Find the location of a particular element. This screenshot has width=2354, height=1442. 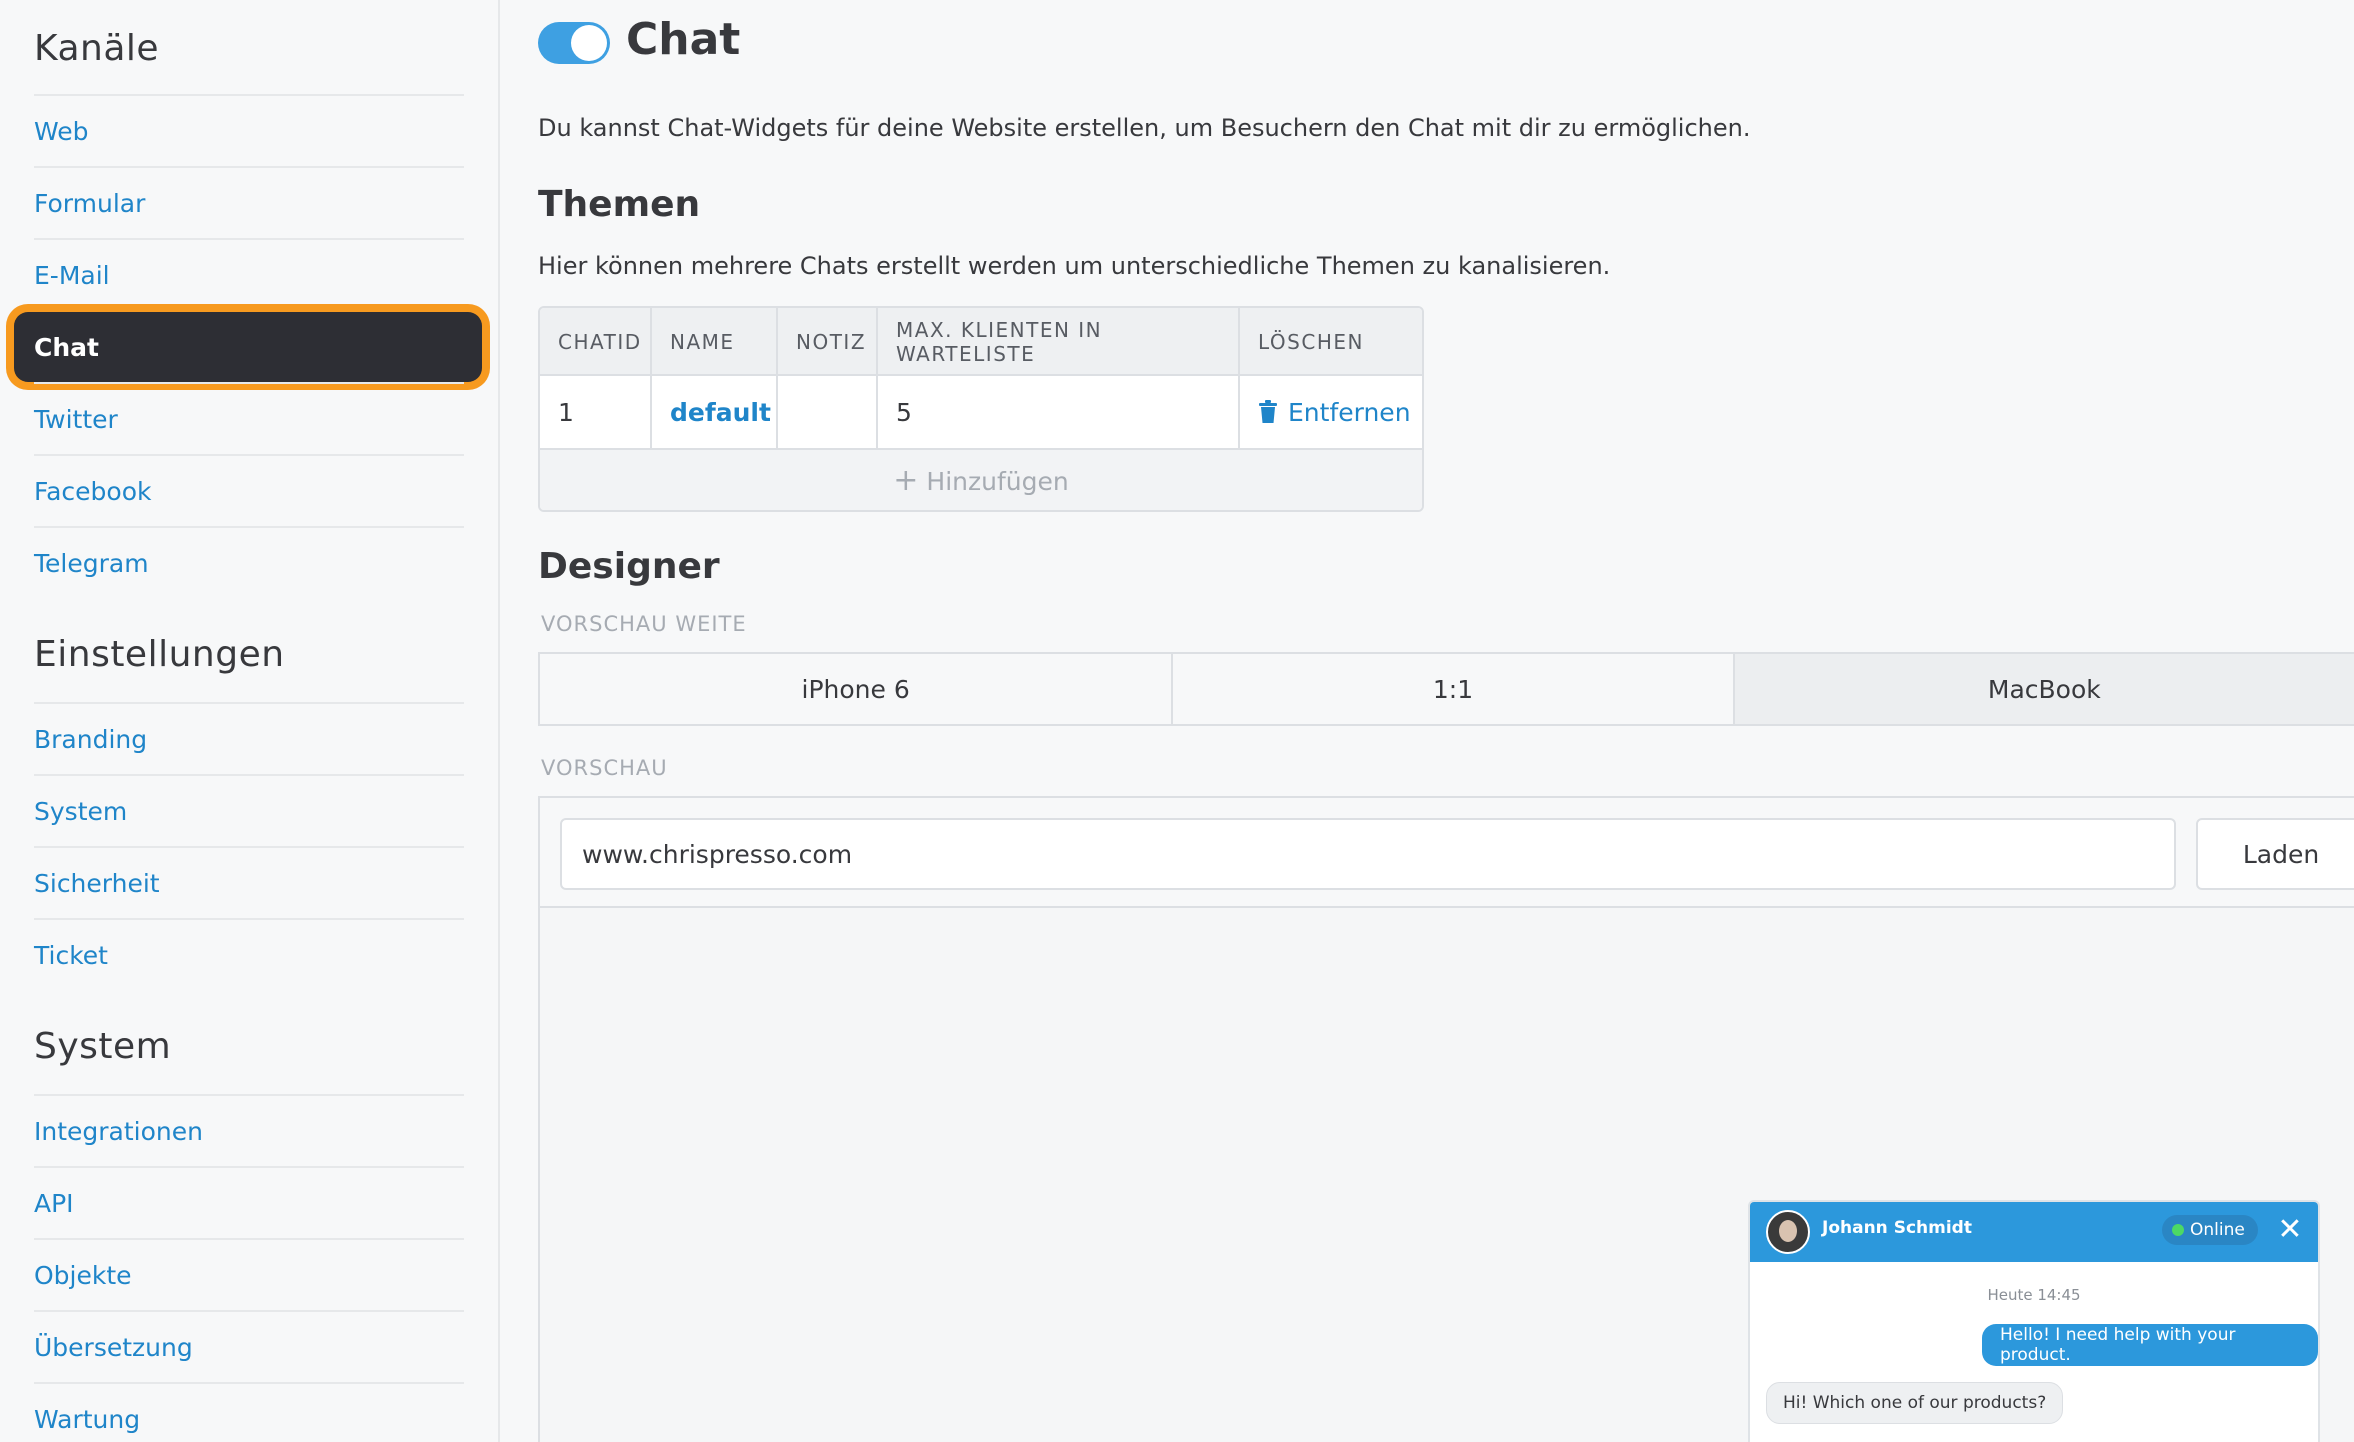

designer-heading: Designer is located at coordinates (629, 566).